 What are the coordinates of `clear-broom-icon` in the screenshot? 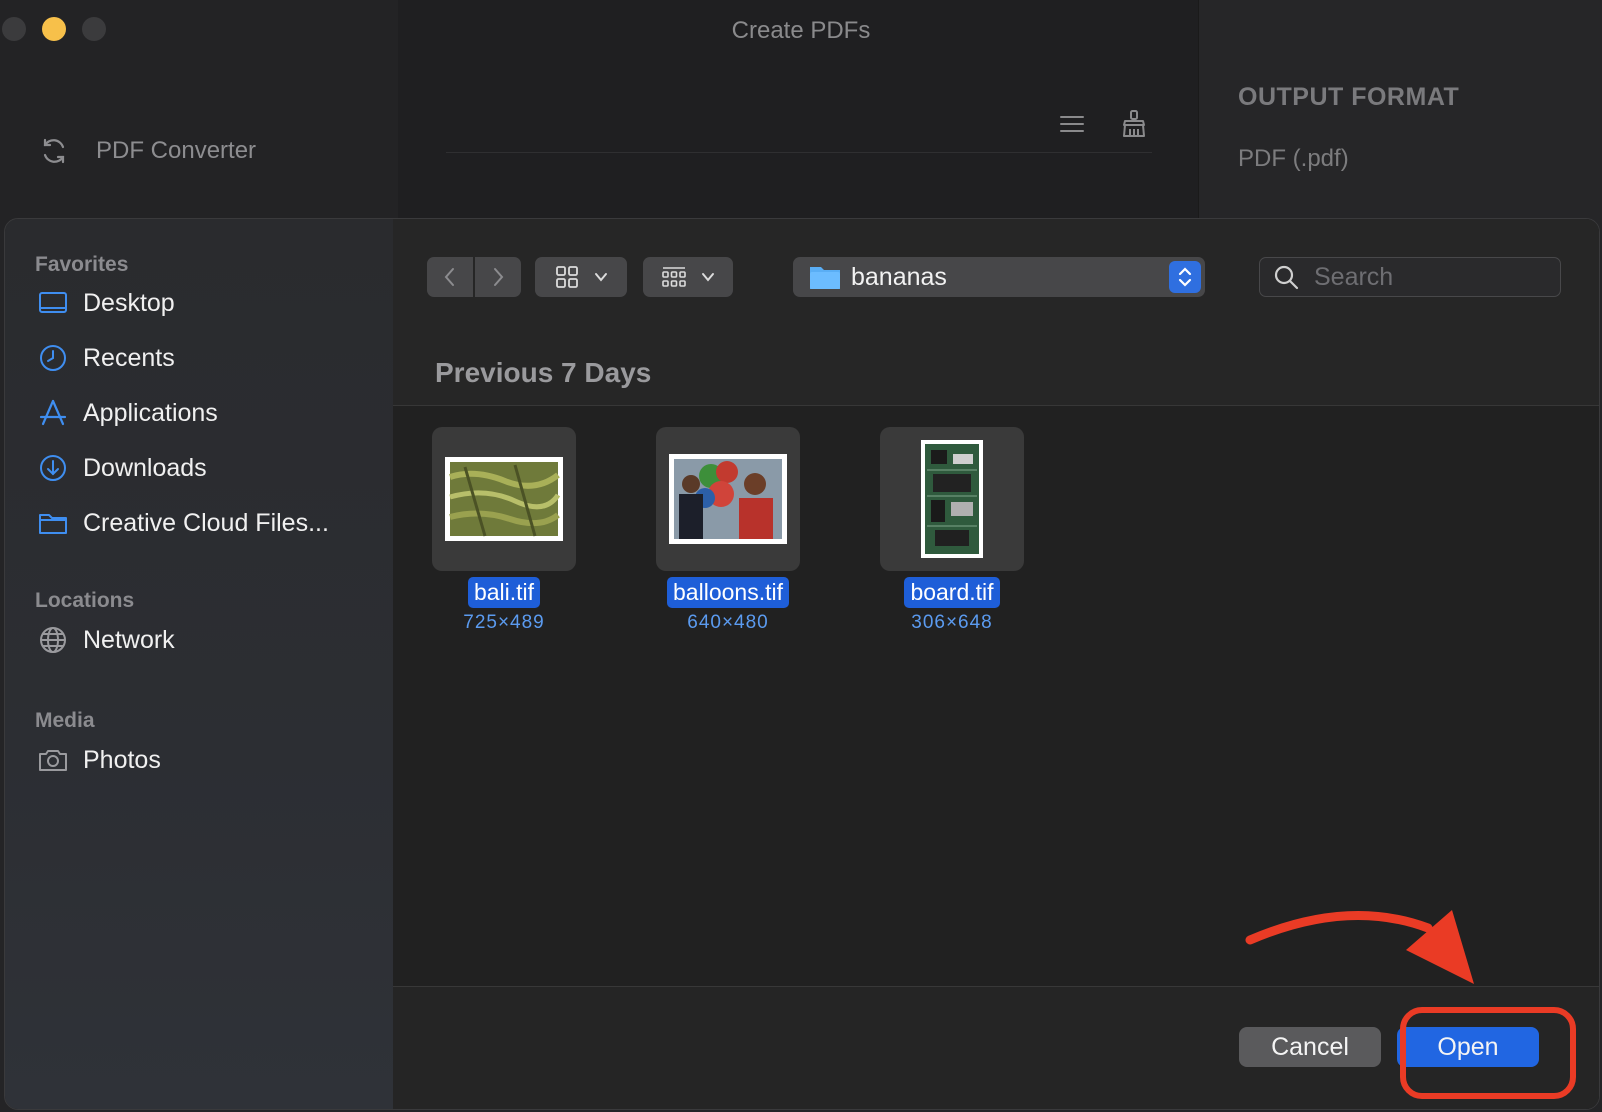 It's located at (1134, 124).